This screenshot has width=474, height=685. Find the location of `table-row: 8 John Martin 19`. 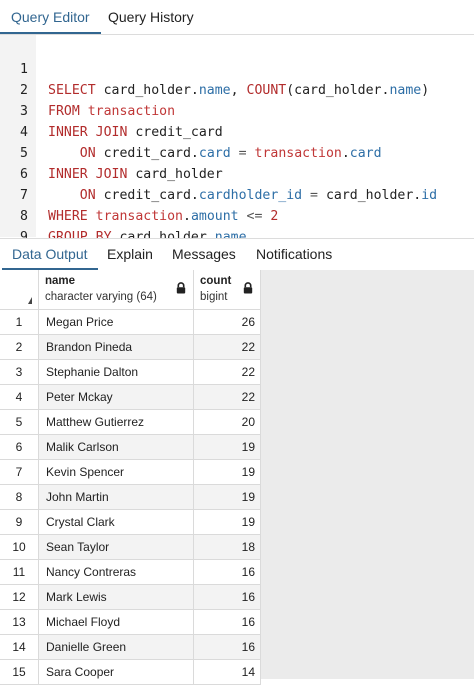

table-row: 8 John Martin 19 is located at coordinates (130, 497).